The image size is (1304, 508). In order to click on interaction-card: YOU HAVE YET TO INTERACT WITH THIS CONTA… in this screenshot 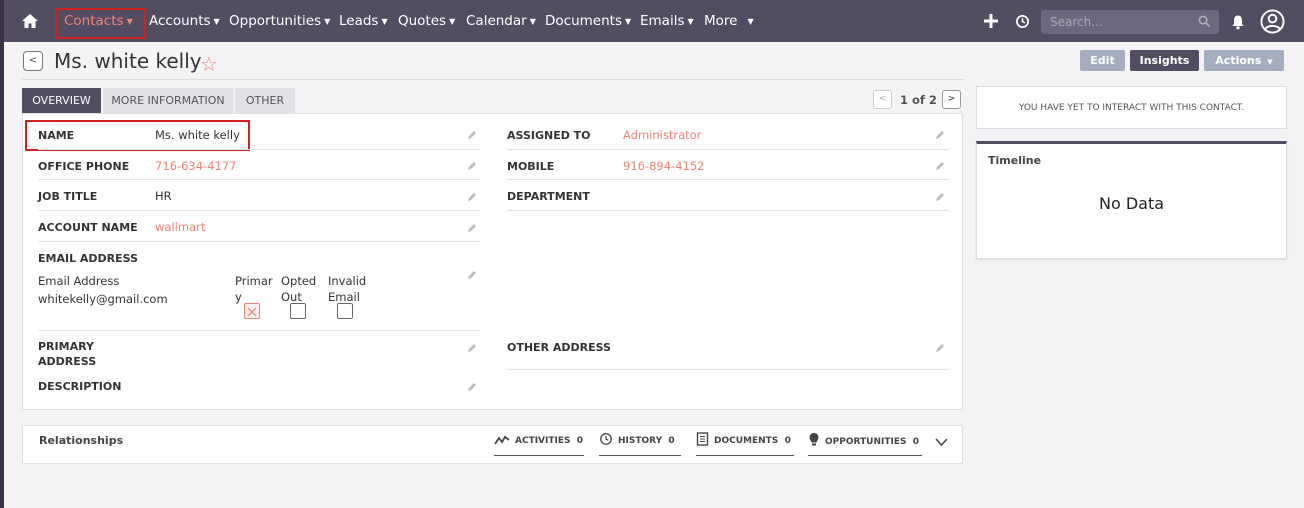, I will do `click(1131, 107)`.